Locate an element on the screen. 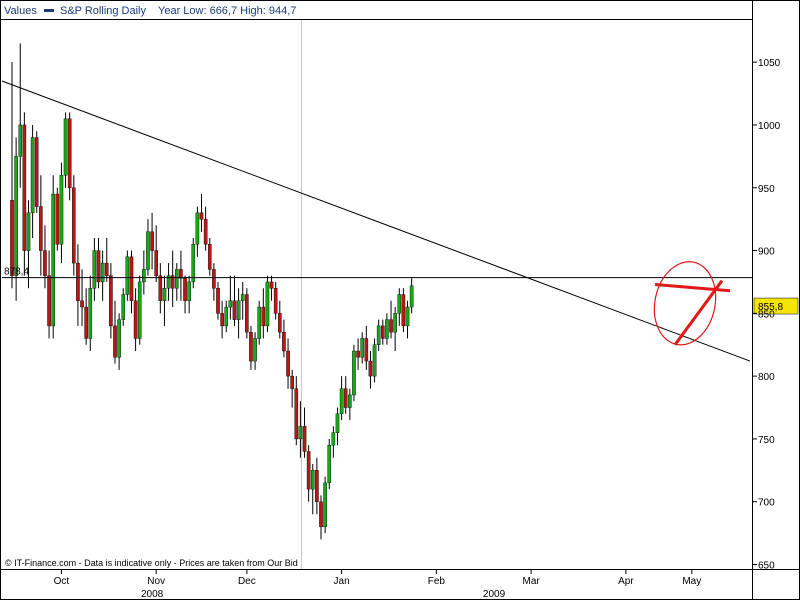 This screenshot has width=800, height=600. series-legend-swatch is located at coordinates (49, 10).